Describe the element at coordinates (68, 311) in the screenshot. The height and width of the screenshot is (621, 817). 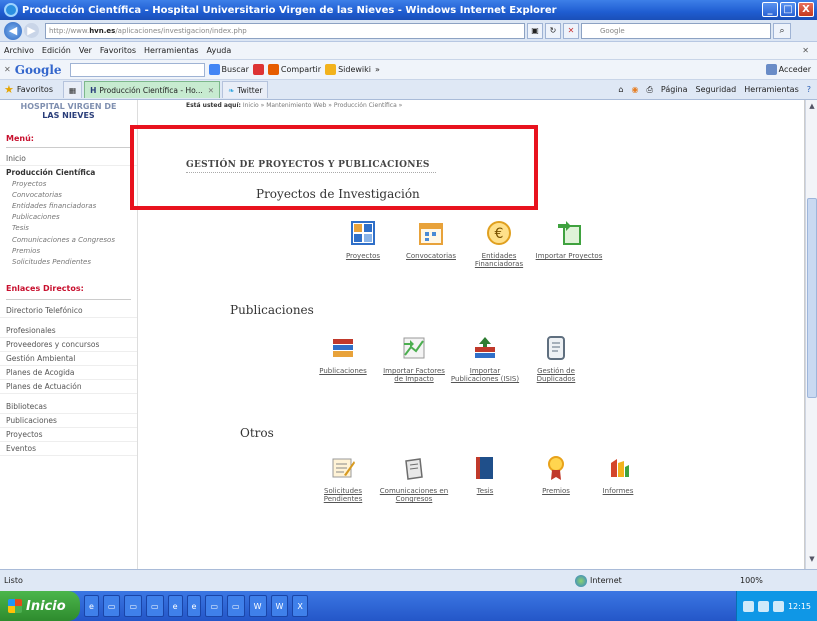
I see `sidebar-link-directorio: Directorio Telefónico` at that location.